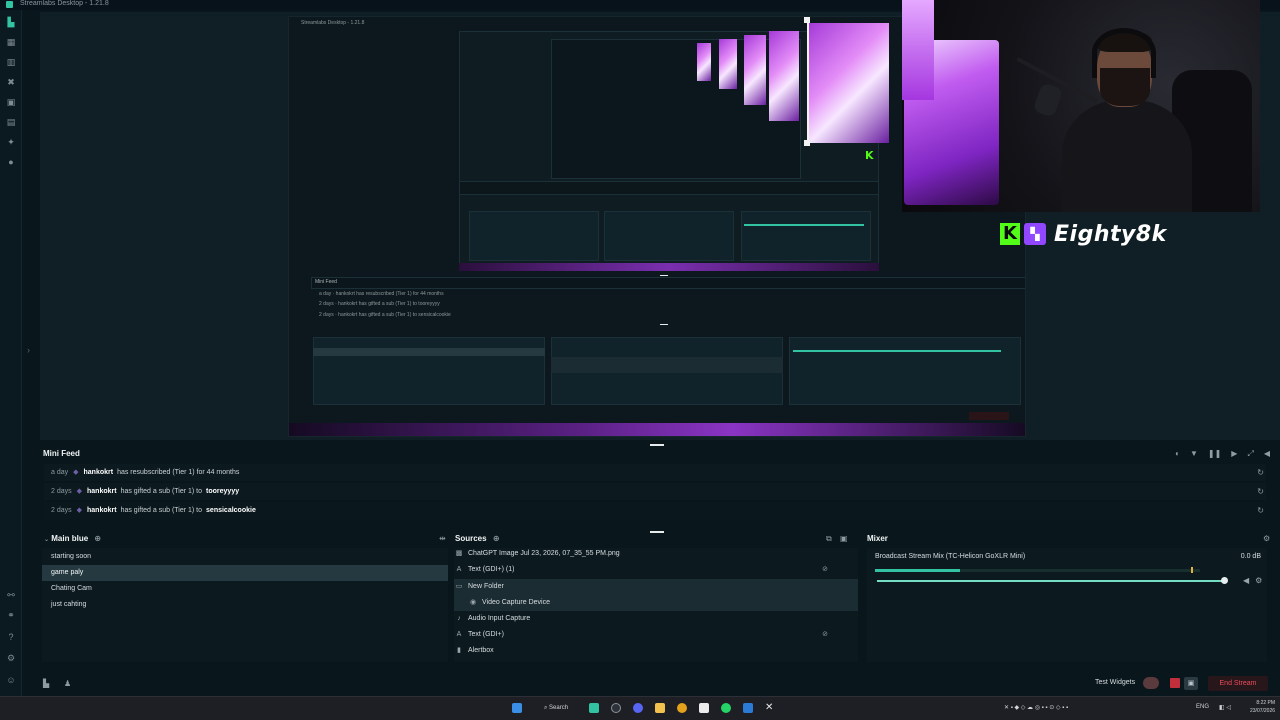 The width and height of the screenshot is (1280, 720). What do you see at coordinates (245, 605) in the screenshot?
I see `scene-item: just cahting` at bounding box center [245, 605].